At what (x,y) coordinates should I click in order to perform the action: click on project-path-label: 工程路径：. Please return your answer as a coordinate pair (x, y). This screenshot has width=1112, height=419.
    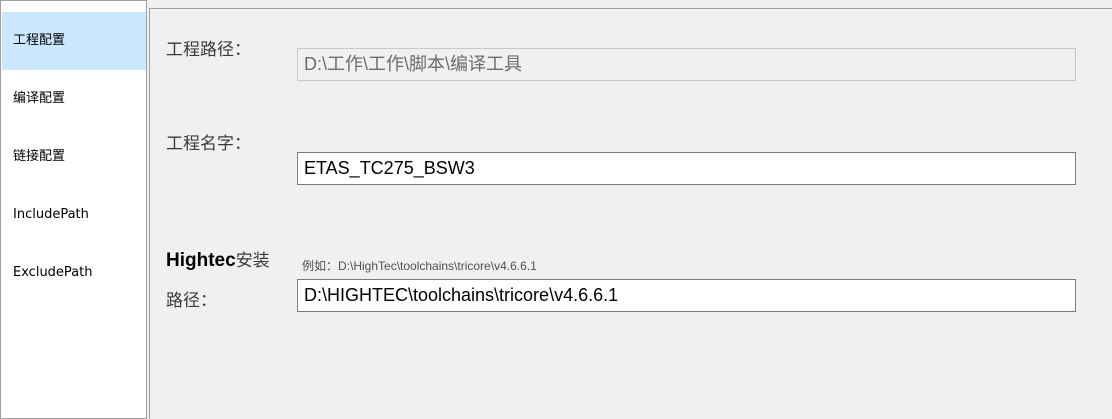
    Looking at the image, I should click on (208, 50).